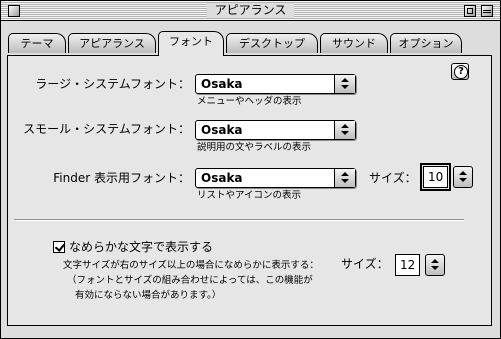 Image resolution: width=501 pixels, height=339 pixels. What do you see at coordinates (112, 43) in the screenshot?
I see `tab-appearance: アピアランス` at bounding box center [112, 43].